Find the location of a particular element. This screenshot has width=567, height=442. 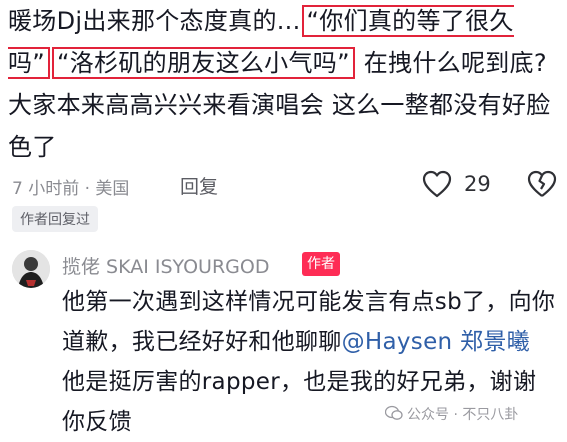

broken-heart-icon is located at coordinates (542, 186).